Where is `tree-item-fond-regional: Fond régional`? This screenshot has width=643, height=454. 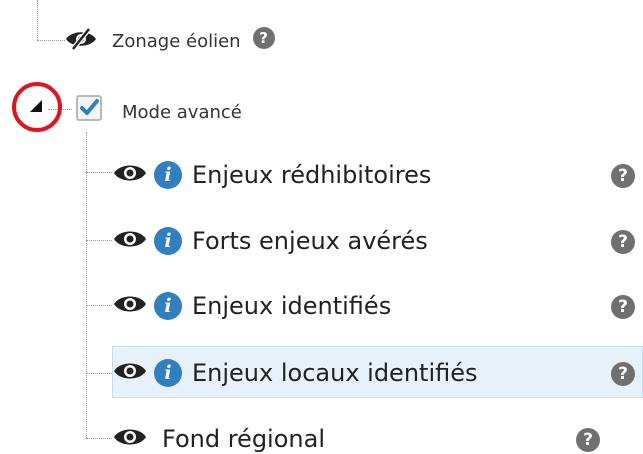 tree-item-fond-regional: Fond régional is located at coordinates (218, 437).